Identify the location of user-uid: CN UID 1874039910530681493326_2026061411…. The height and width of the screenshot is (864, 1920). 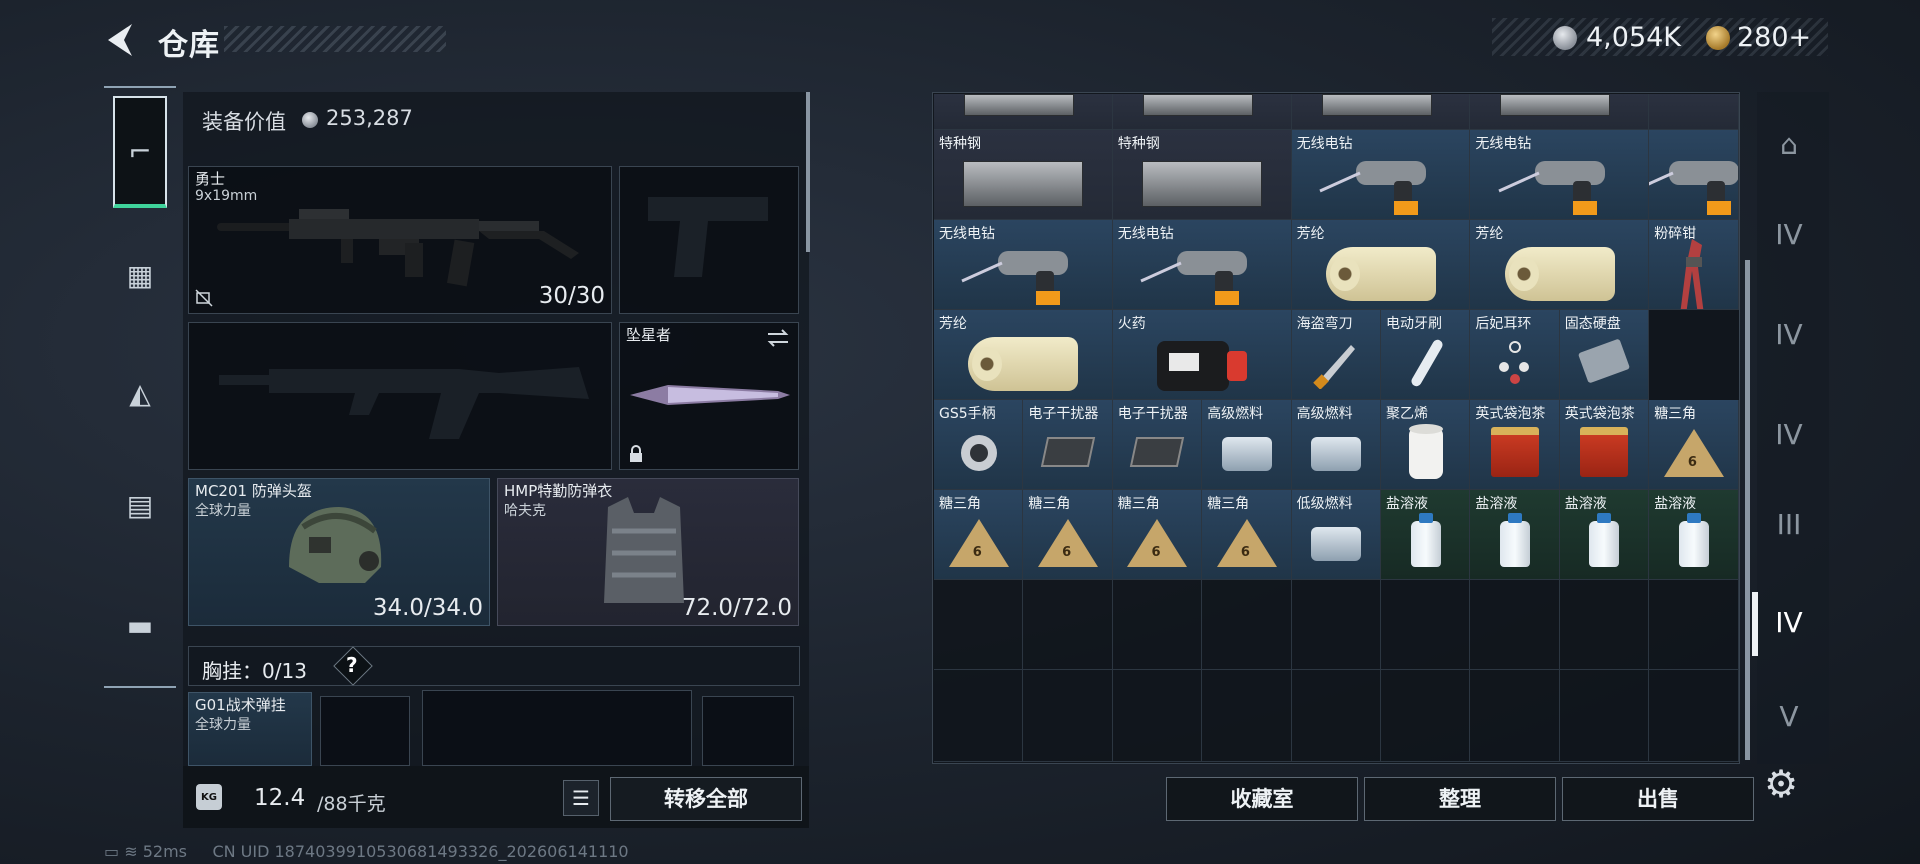
(420, 851).